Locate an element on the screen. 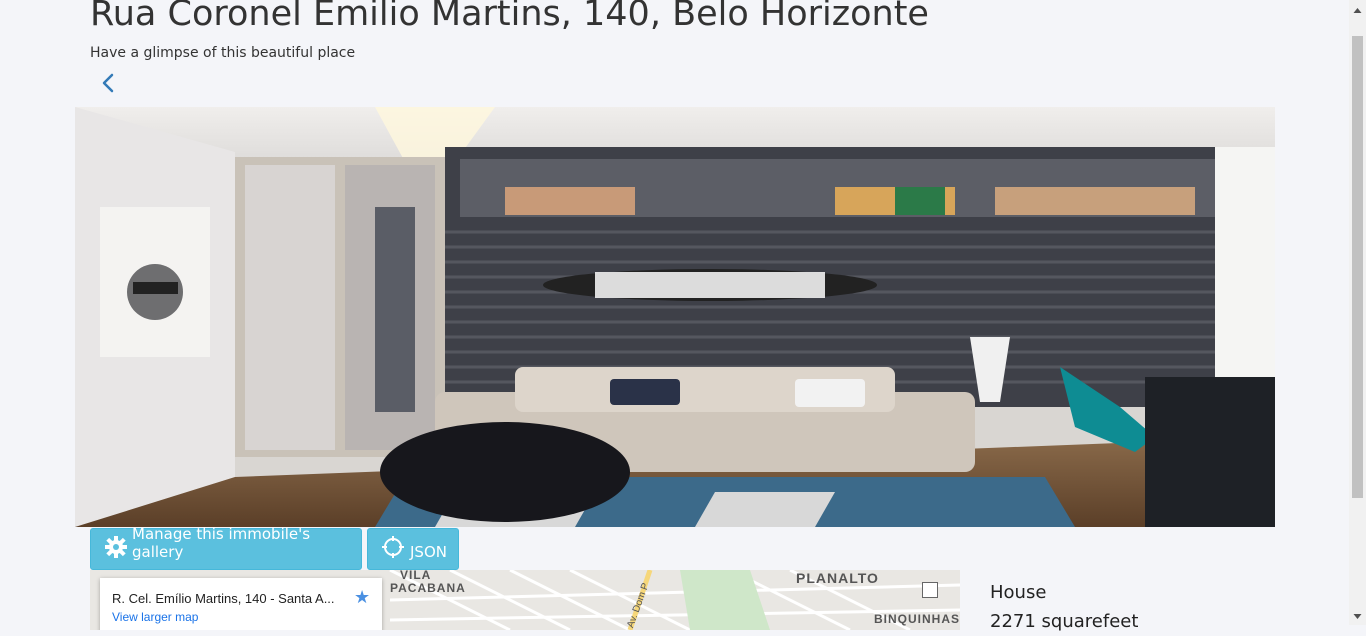 Image resolution: width=1366 pixels, height=636 pixels. property-type: House is located at coordinates (1018, 592).